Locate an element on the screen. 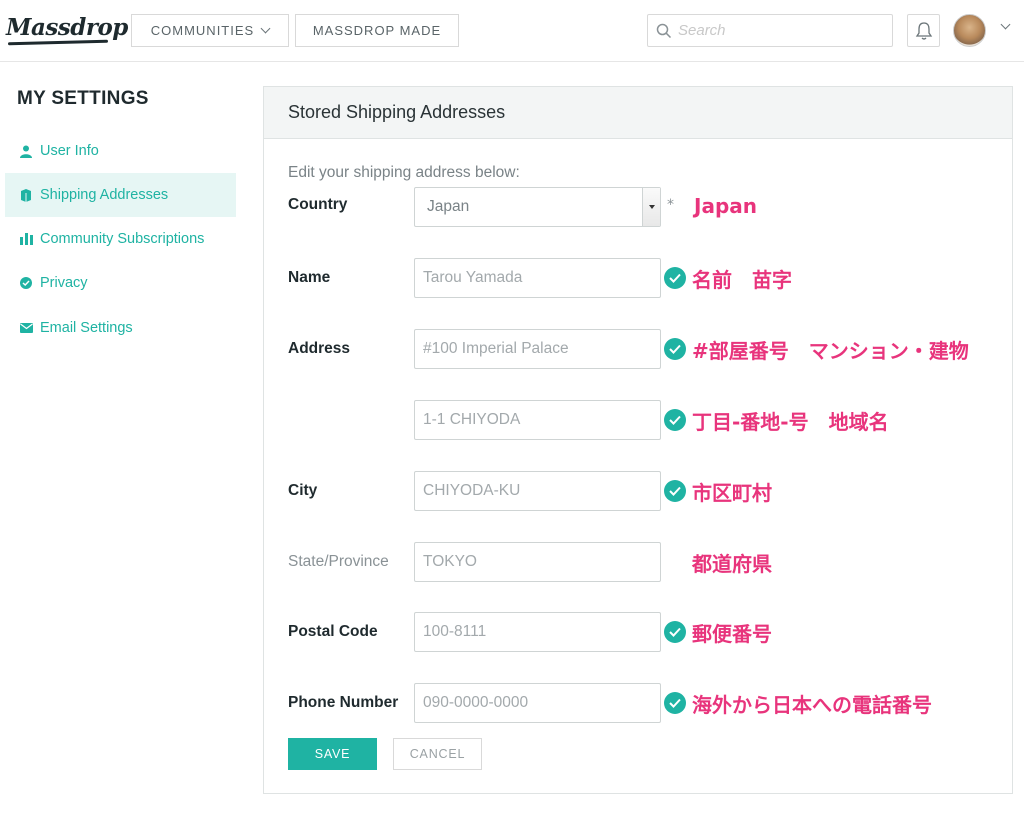 The width and height of the screenshot is (1024, 814). massdrop-made-button: MASSDROP MADE is located at coordinates (377, 30).